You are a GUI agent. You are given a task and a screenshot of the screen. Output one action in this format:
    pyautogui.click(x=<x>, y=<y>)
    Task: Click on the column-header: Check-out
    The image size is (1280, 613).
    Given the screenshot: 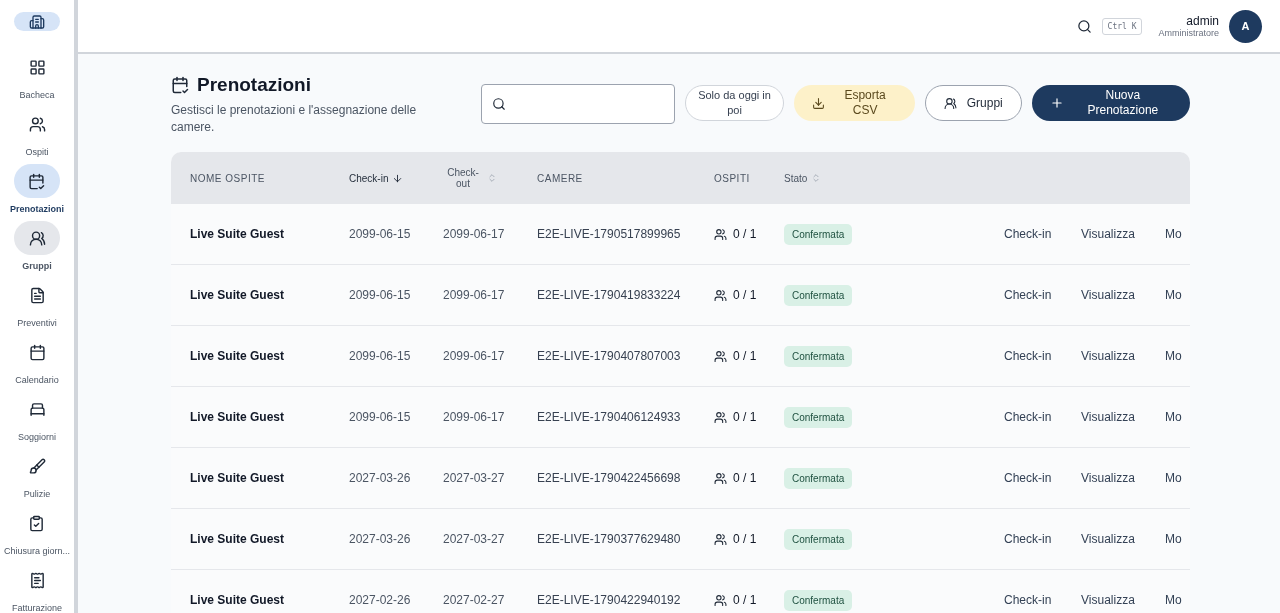 What is the action you would take?
    pyautogui.click(x=463, y=178)
    